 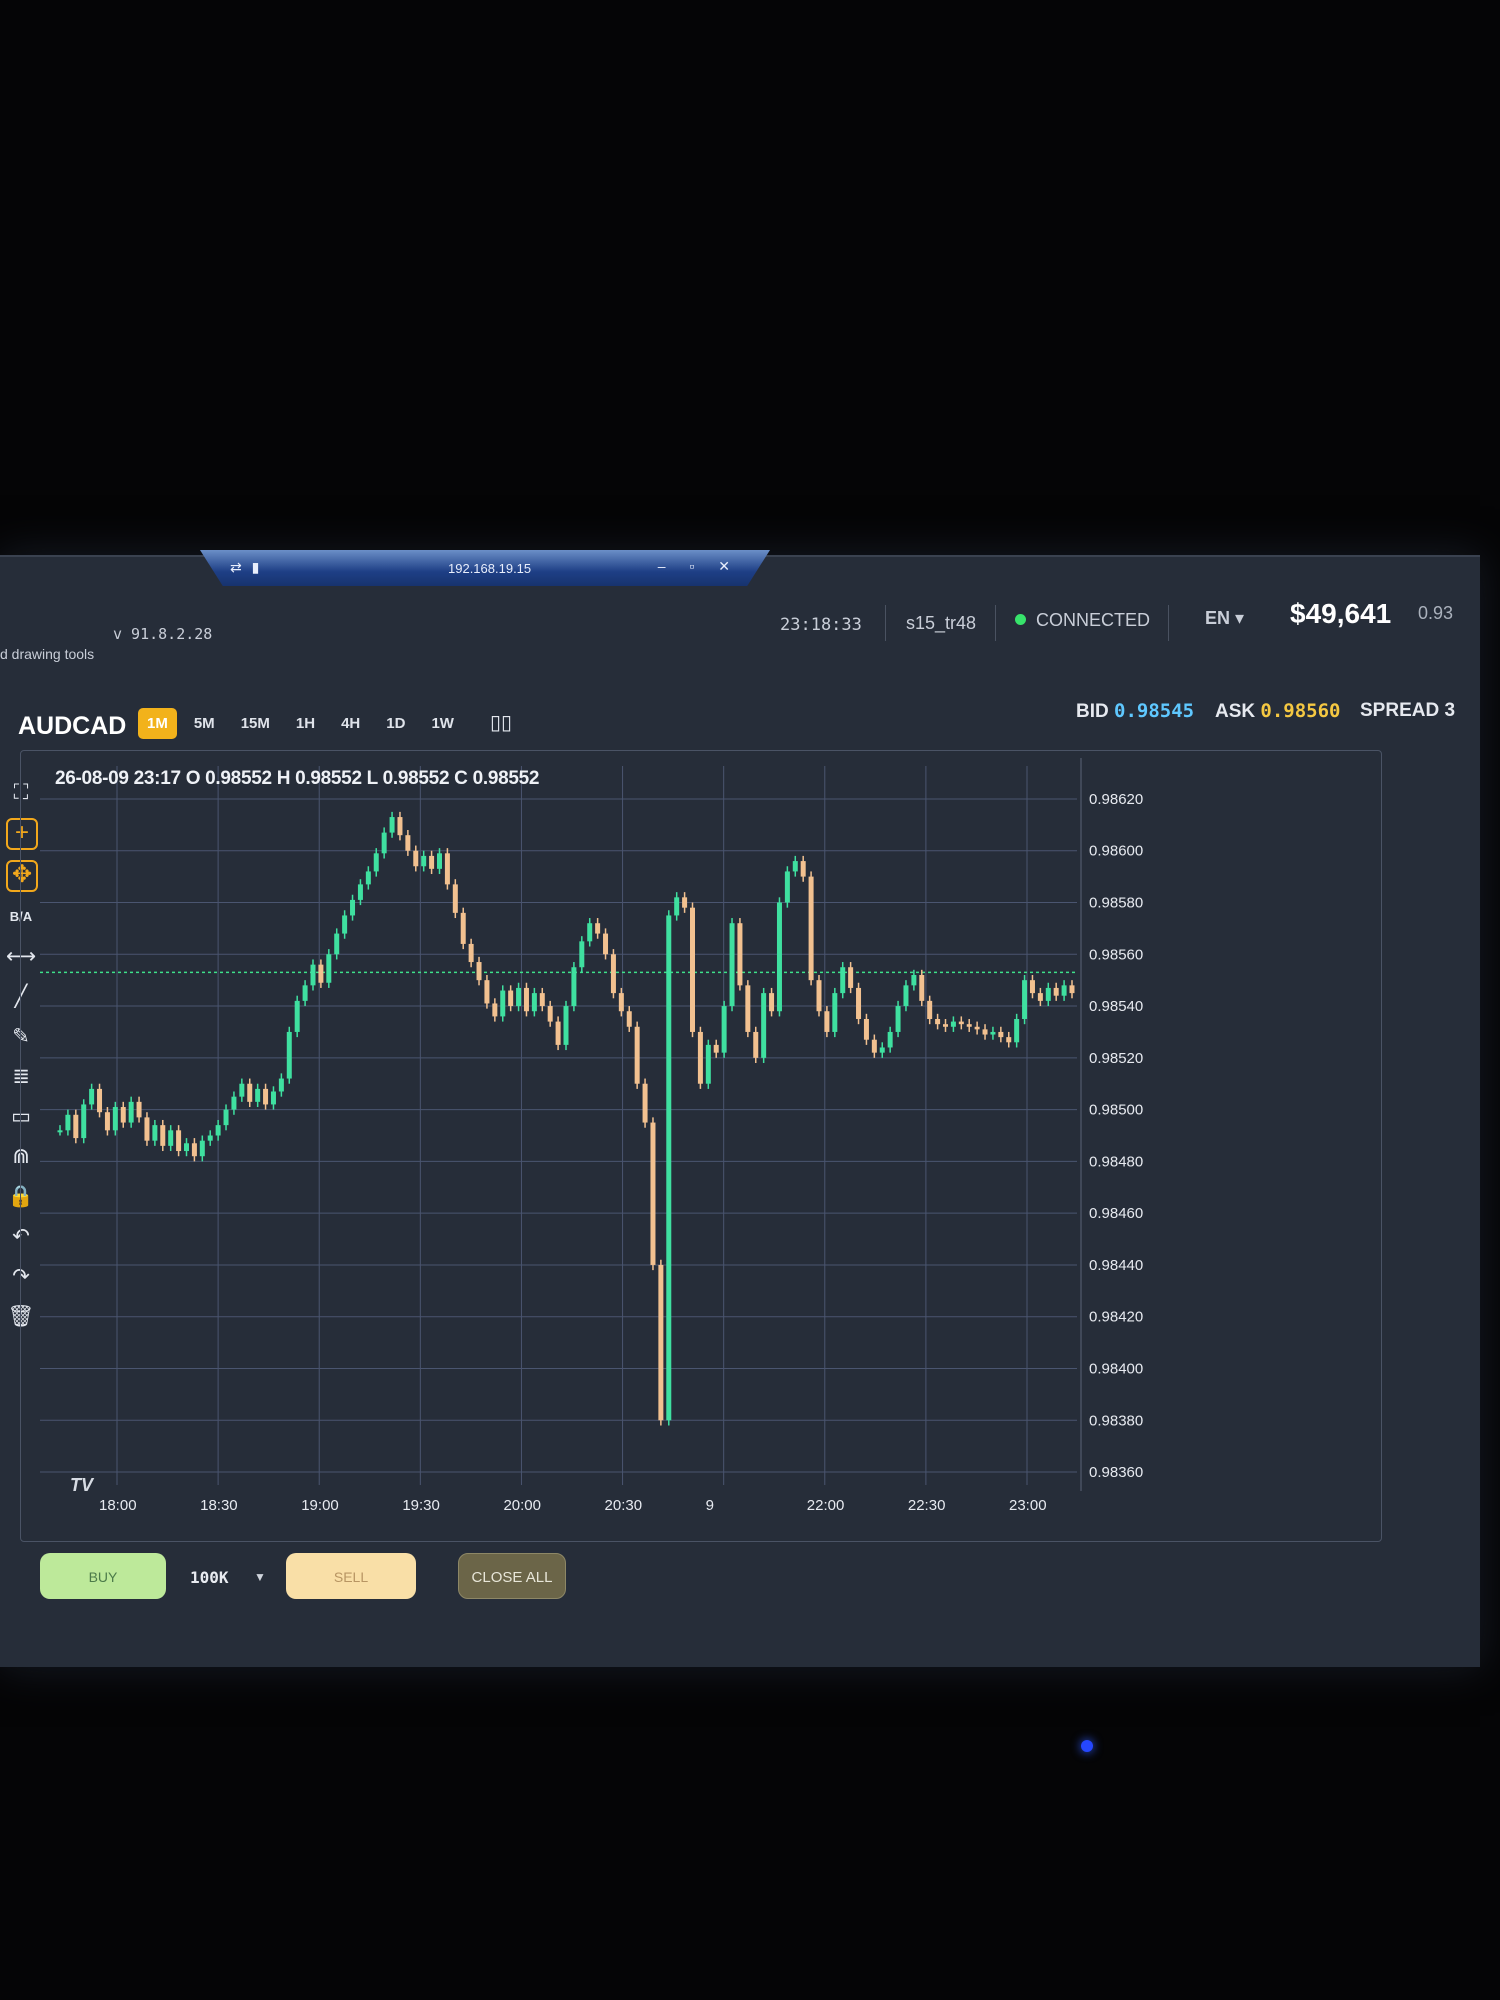 I want to click on y-tick-label: 0.98380, so click(x=1116, y=1420).